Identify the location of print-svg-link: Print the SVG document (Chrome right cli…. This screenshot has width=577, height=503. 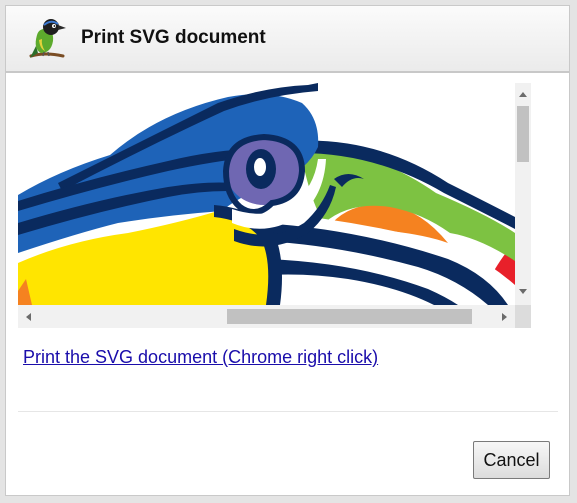
(200, 357).